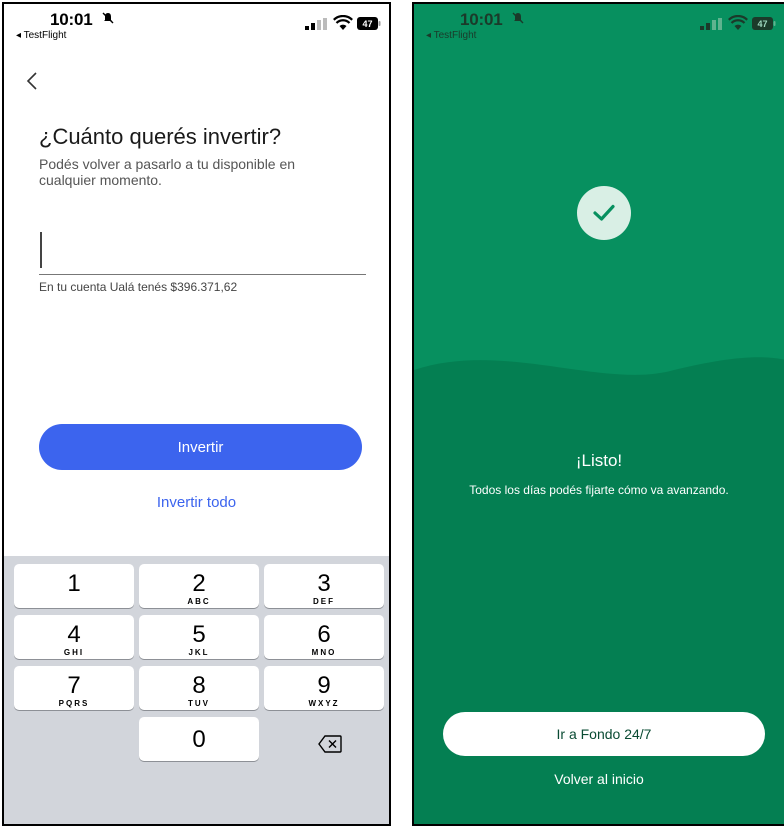 The image size is (784, 826). Describe the element at coordinates (324, 688) in the screenshot. I see `key-9: 9 WXYZ` at that location.